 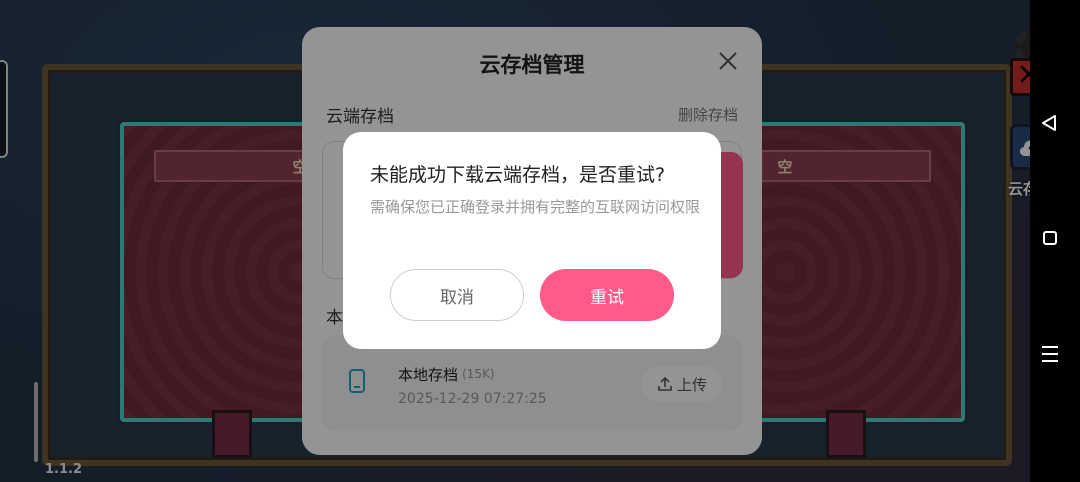 What do you see at coordinates (535, 207) in the screenshot?
I see `alert-message: 需确保您已正确登录并拥有完整的互联网访问权限` at bounding box center [535, 207].